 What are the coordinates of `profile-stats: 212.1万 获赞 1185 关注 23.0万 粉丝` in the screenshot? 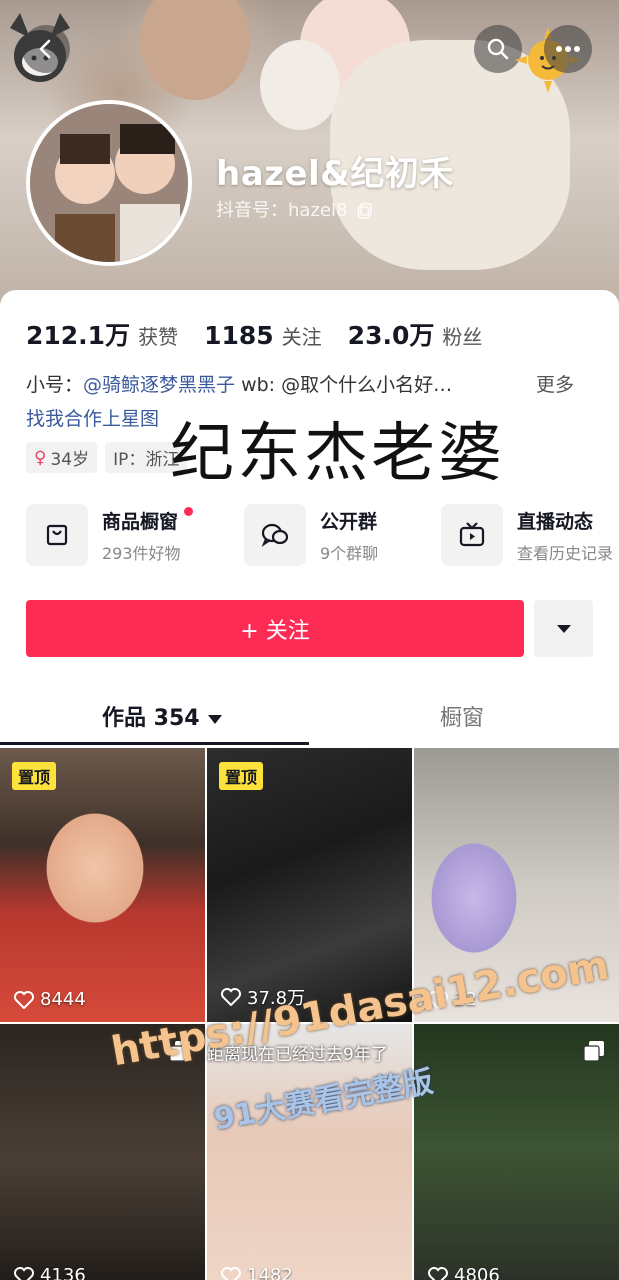 It's located at (267, 334).